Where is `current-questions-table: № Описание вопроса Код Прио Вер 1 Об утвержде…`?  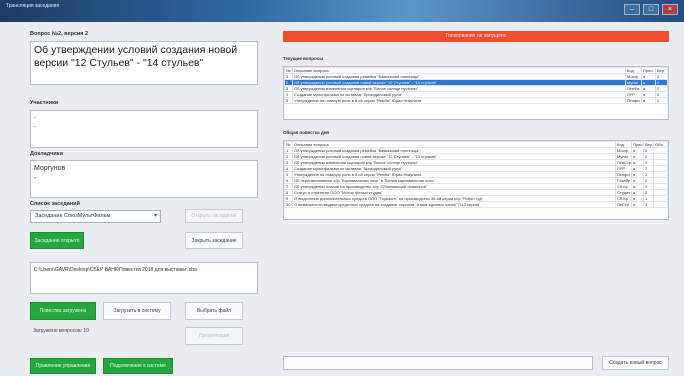 current-questions-table: № Описание вопроса Код Прио Вер 1 Об утвержде… is located at coordinates (476, 93).